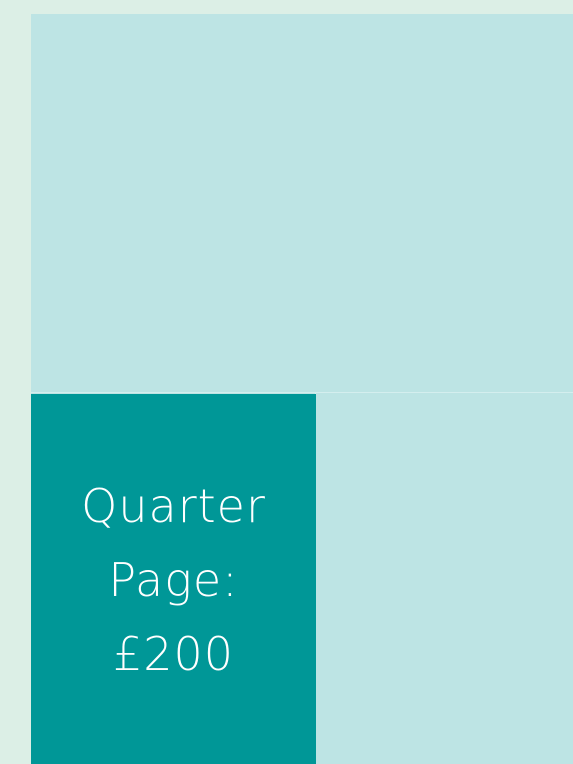 The image size is (573, 764). I want to click on ad-unit-text: Page:, so click(173, 580).